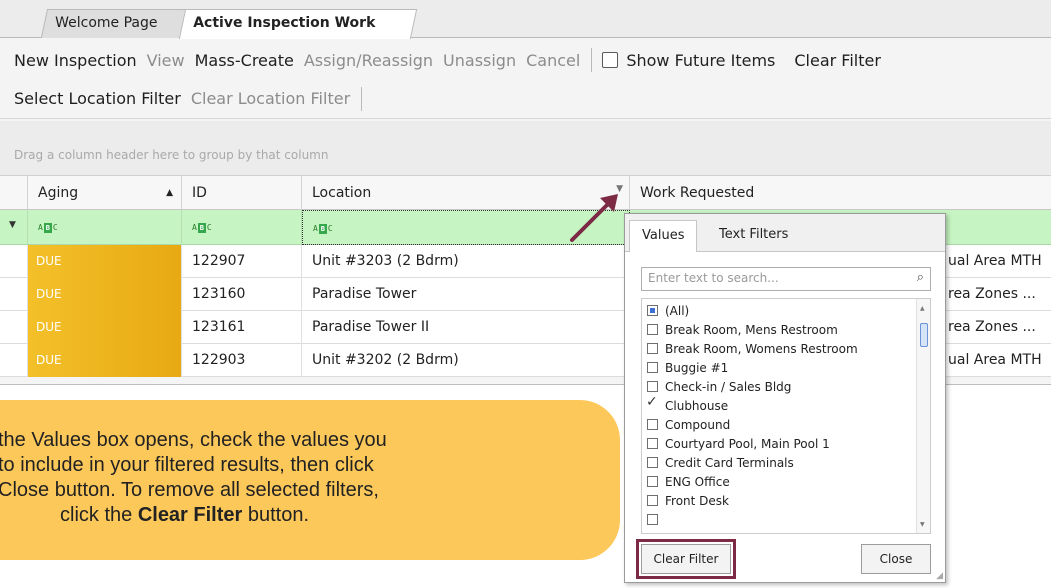 Image resolution: width=1051 pixels, height=588 pixels. What do you see at coordinates (688, 500) in the screenshot?
I see `filter-value-item: Front Desk` at bounding box center [688, 500].